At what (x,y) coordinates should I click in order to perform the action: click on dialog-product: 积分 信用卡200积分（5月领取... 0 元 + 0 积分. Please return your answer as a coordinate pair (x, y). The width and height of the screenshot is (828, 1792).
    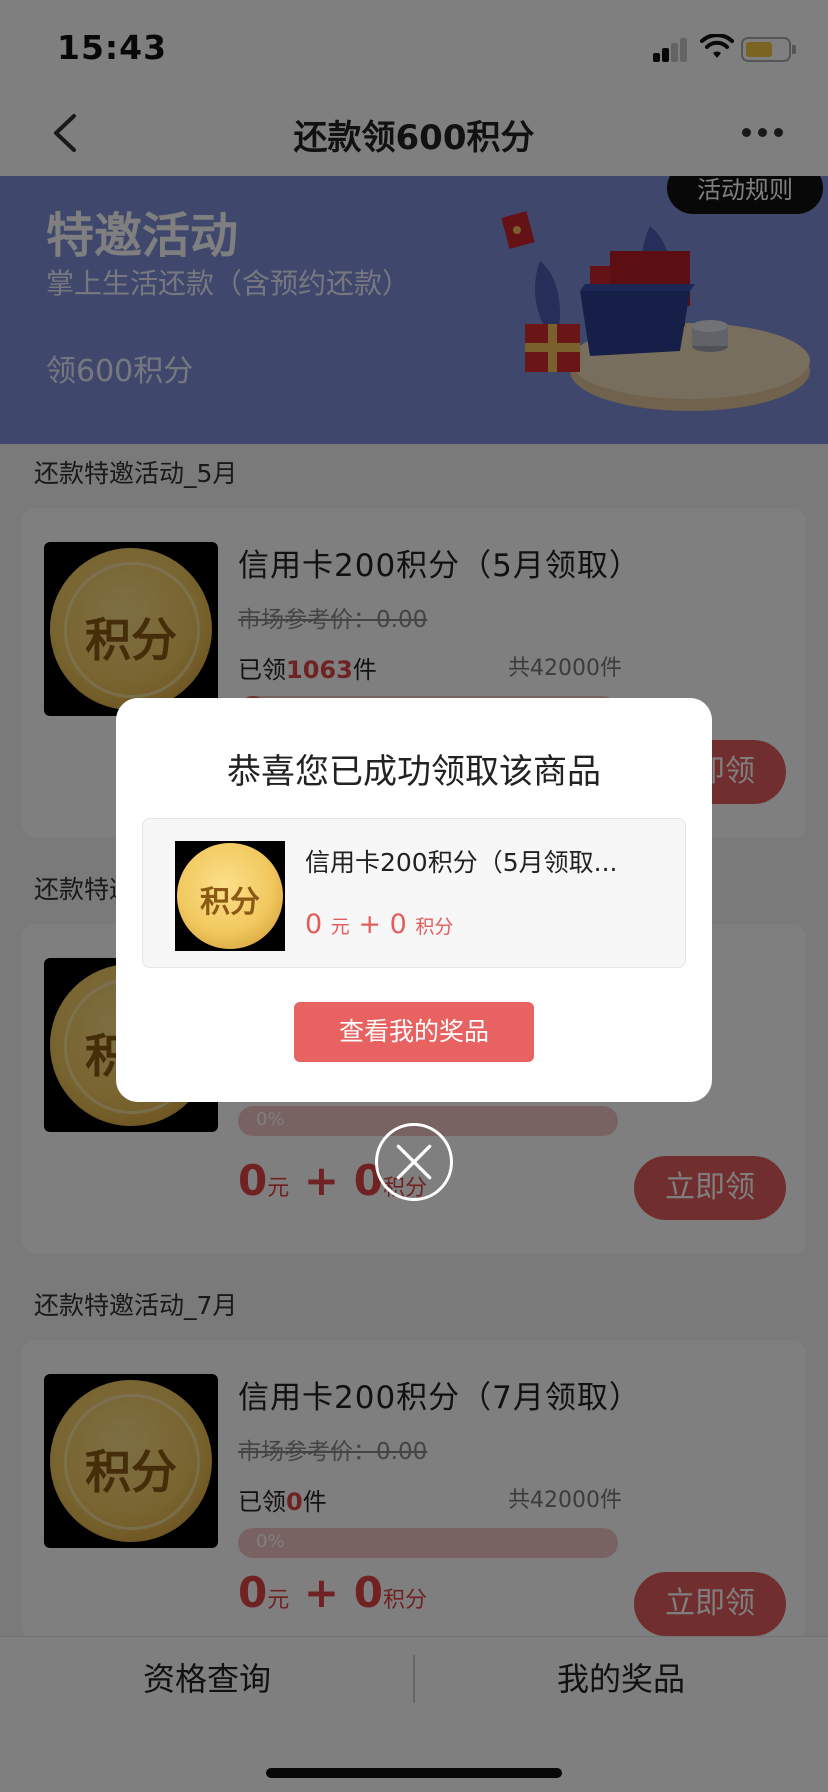
    Looking at the image, I should click on (414, 893).